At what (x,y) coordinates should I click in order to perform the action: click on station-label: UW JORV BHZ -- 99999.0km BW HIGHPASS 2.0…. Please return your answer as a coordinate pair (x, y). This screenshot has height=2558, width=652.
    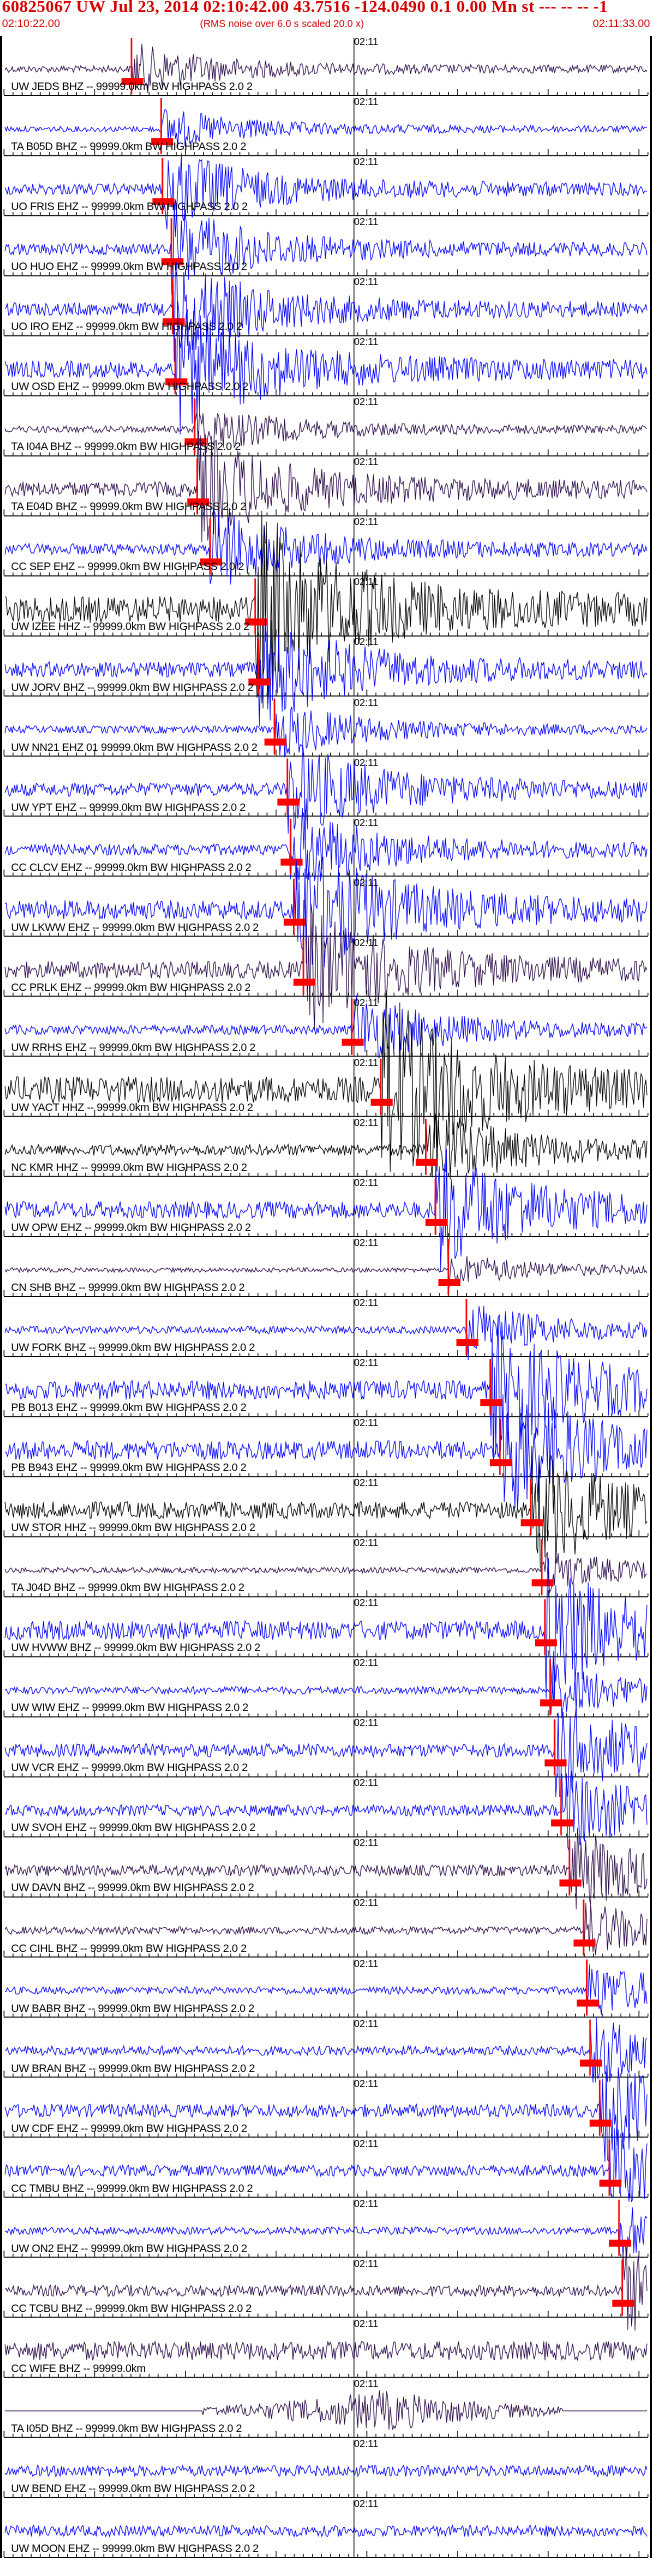
    Looking at the image, I should click on (132, 687).